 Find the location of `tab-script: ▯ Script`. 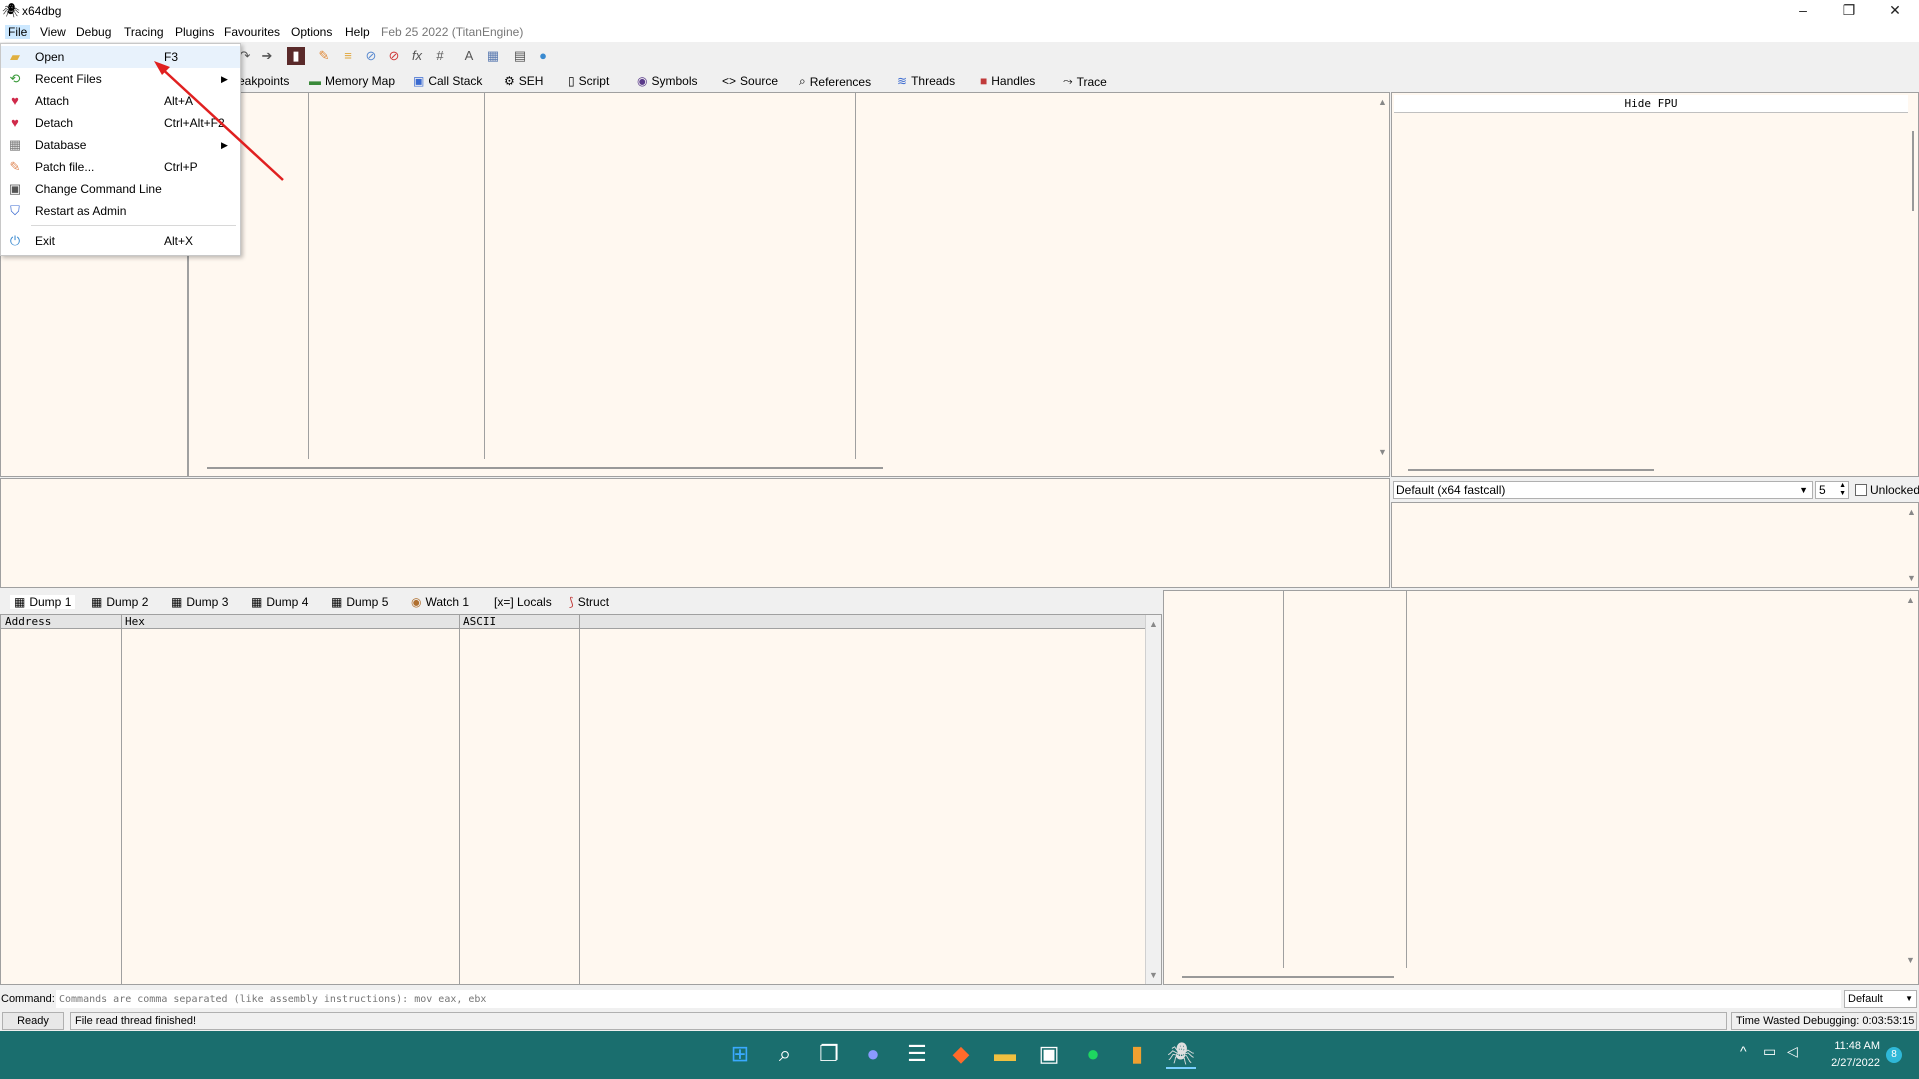

tab-script: ▯ Script is located at coordinates (588, 81).